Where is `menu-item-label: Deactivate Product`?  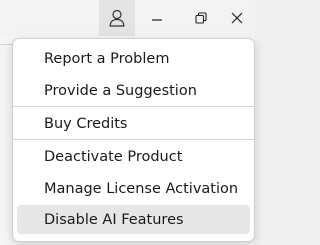 menu-item-label: Deactivate Product is located at coordinates (113, 156).